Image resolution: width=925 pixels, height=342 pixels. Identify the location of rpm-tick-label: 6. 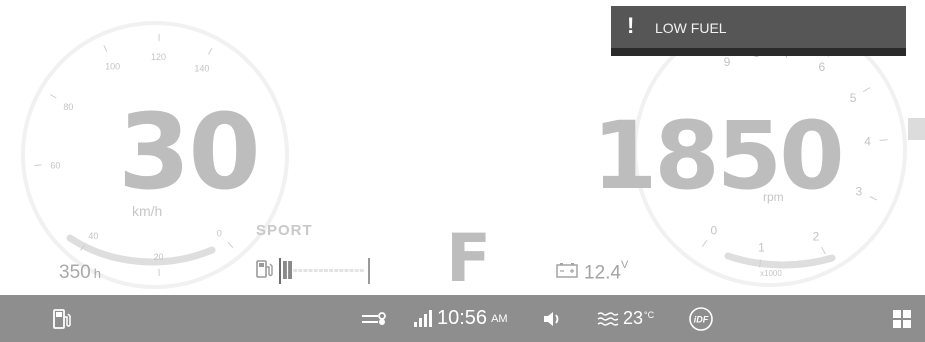
(822, 67).